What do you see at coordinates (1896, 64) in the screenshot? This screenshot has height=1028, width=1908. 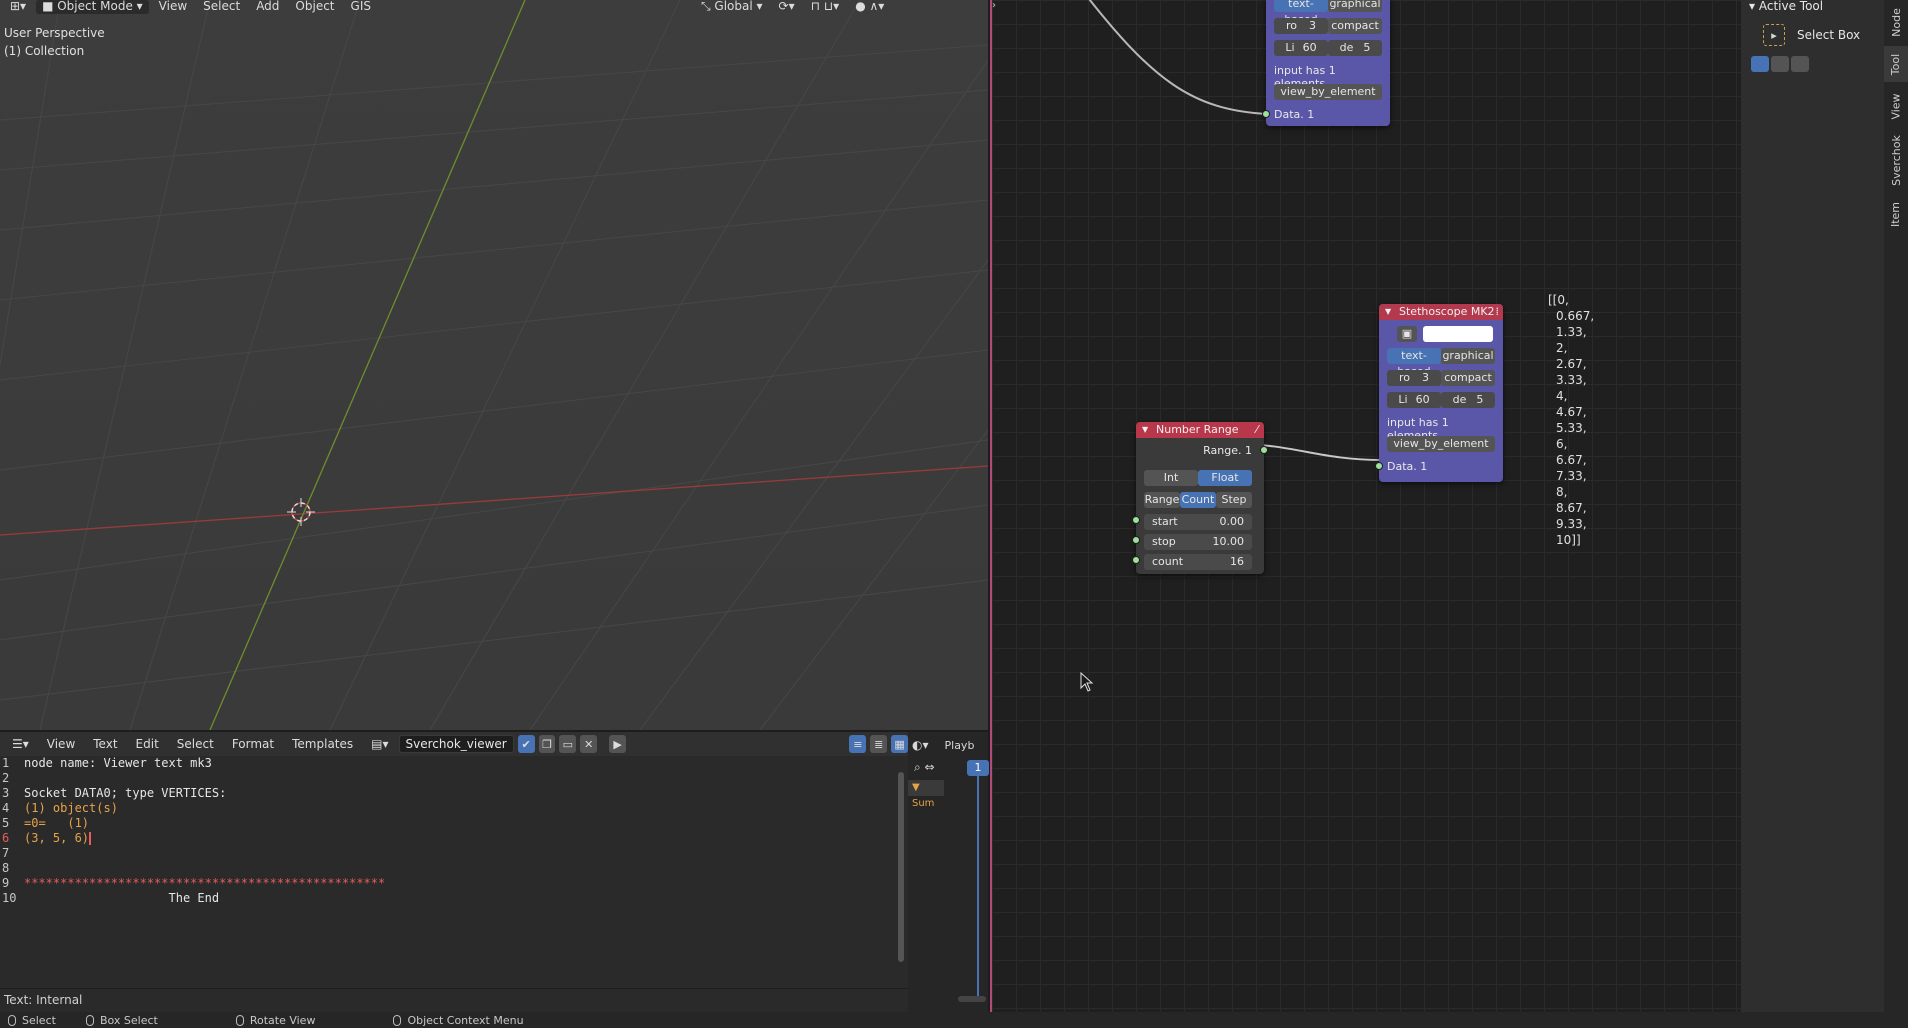 I see `tab-tool: Tool` at bounding box center [1896, 64].